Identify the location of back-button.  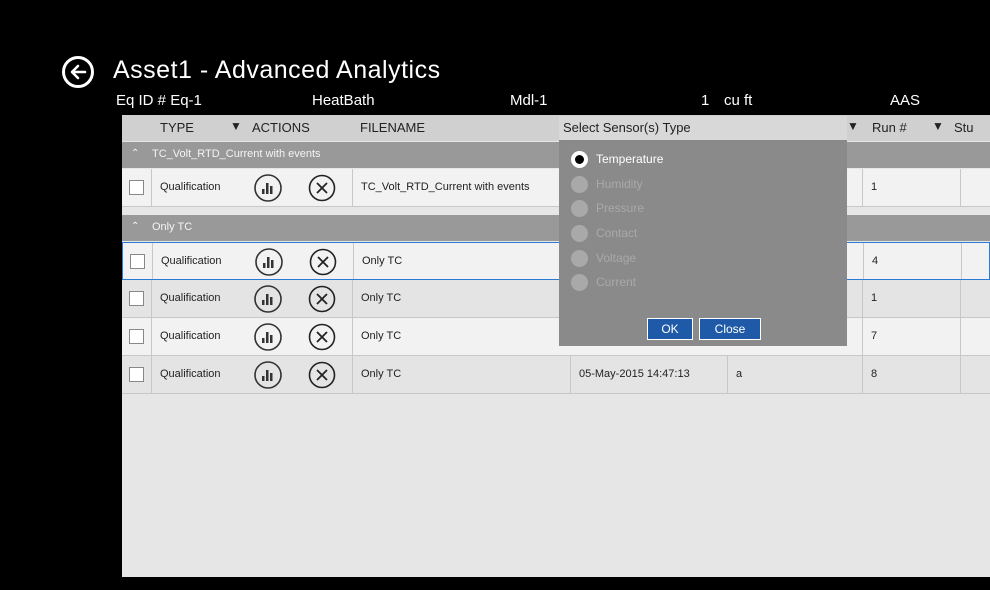
(78, 72).